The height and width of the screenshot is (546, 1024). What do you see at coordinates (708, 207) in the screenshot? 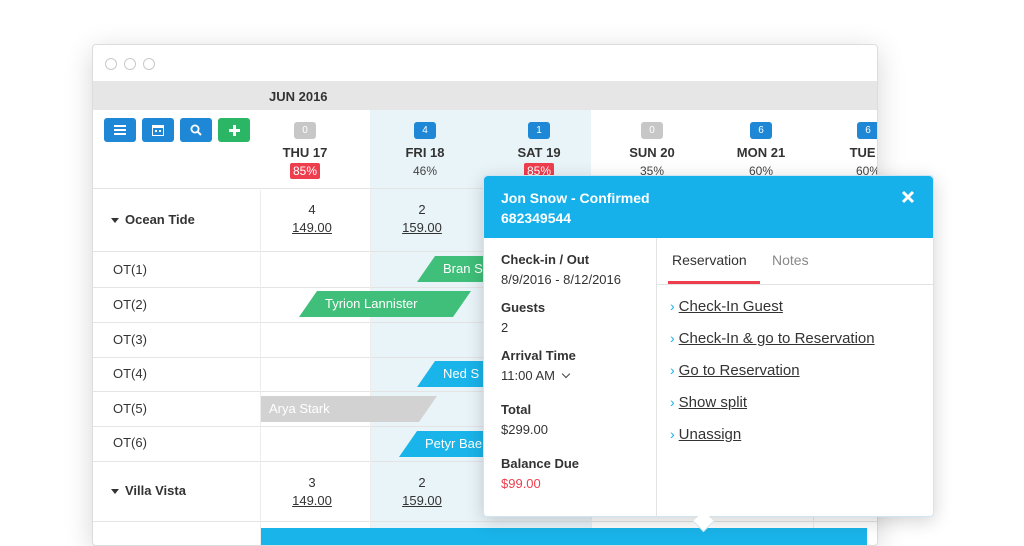
I see `popup-header: Jon Snow - Confirmed 682349544` at bounding box center [708, 207].